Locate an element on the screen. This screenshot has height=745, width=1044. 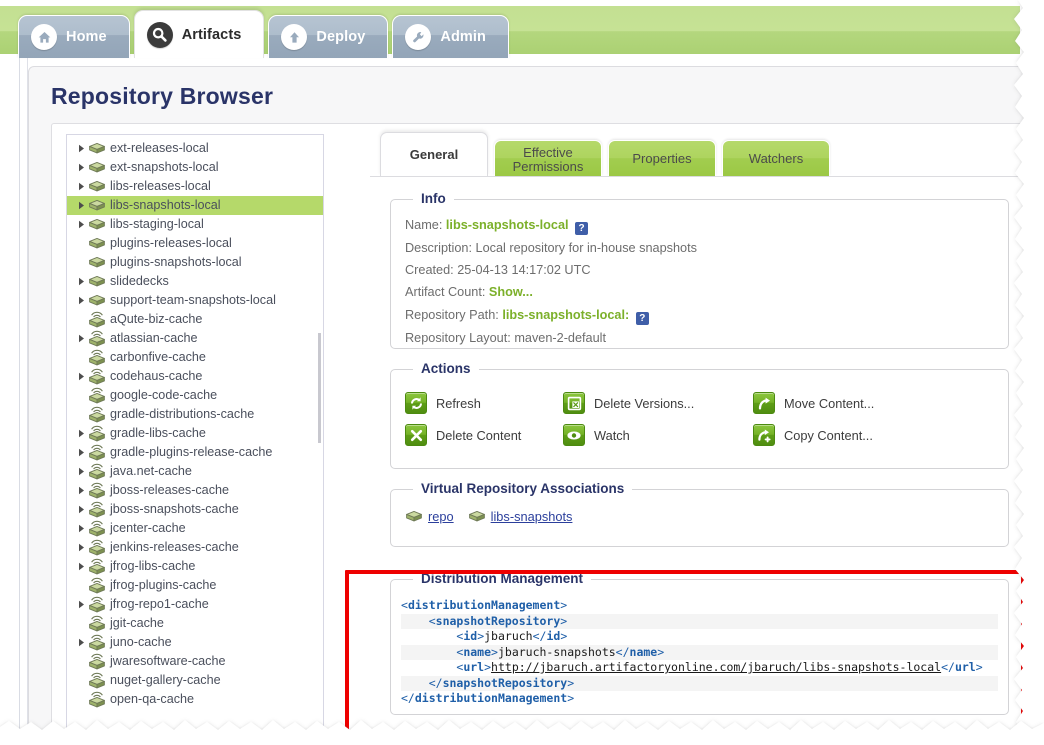
tree-item-jfrog-repo1-cache: jfrog-repo1-cache is located at coordinates (195, 604).